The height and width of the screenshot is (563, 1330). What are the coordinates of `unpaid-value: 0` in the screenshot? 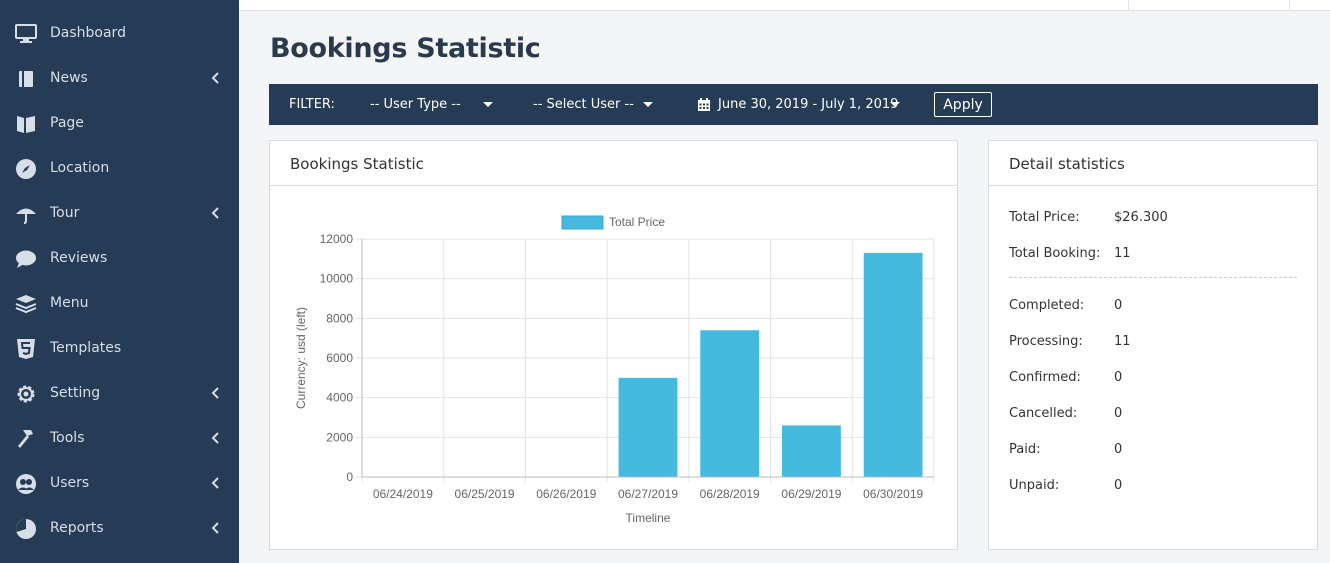 It's located at (1118, 485).